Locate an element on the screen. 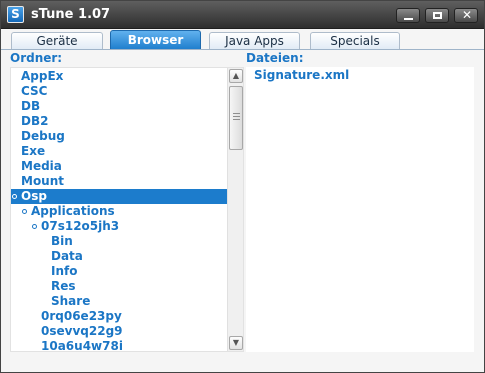 This screenshot has width=485, height=373. tree-item: 0rq06e23py is located at coordinates (119, 316).